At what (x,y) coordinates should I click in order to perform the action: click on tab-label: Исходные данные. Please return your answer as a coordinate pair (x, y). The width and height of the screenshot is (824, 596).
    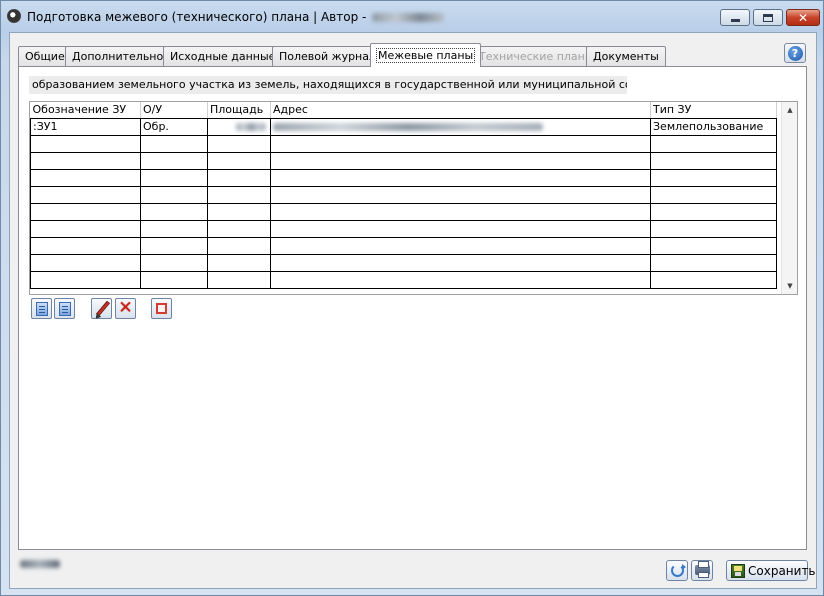
    Looking at the image, I should click on (223, 56).